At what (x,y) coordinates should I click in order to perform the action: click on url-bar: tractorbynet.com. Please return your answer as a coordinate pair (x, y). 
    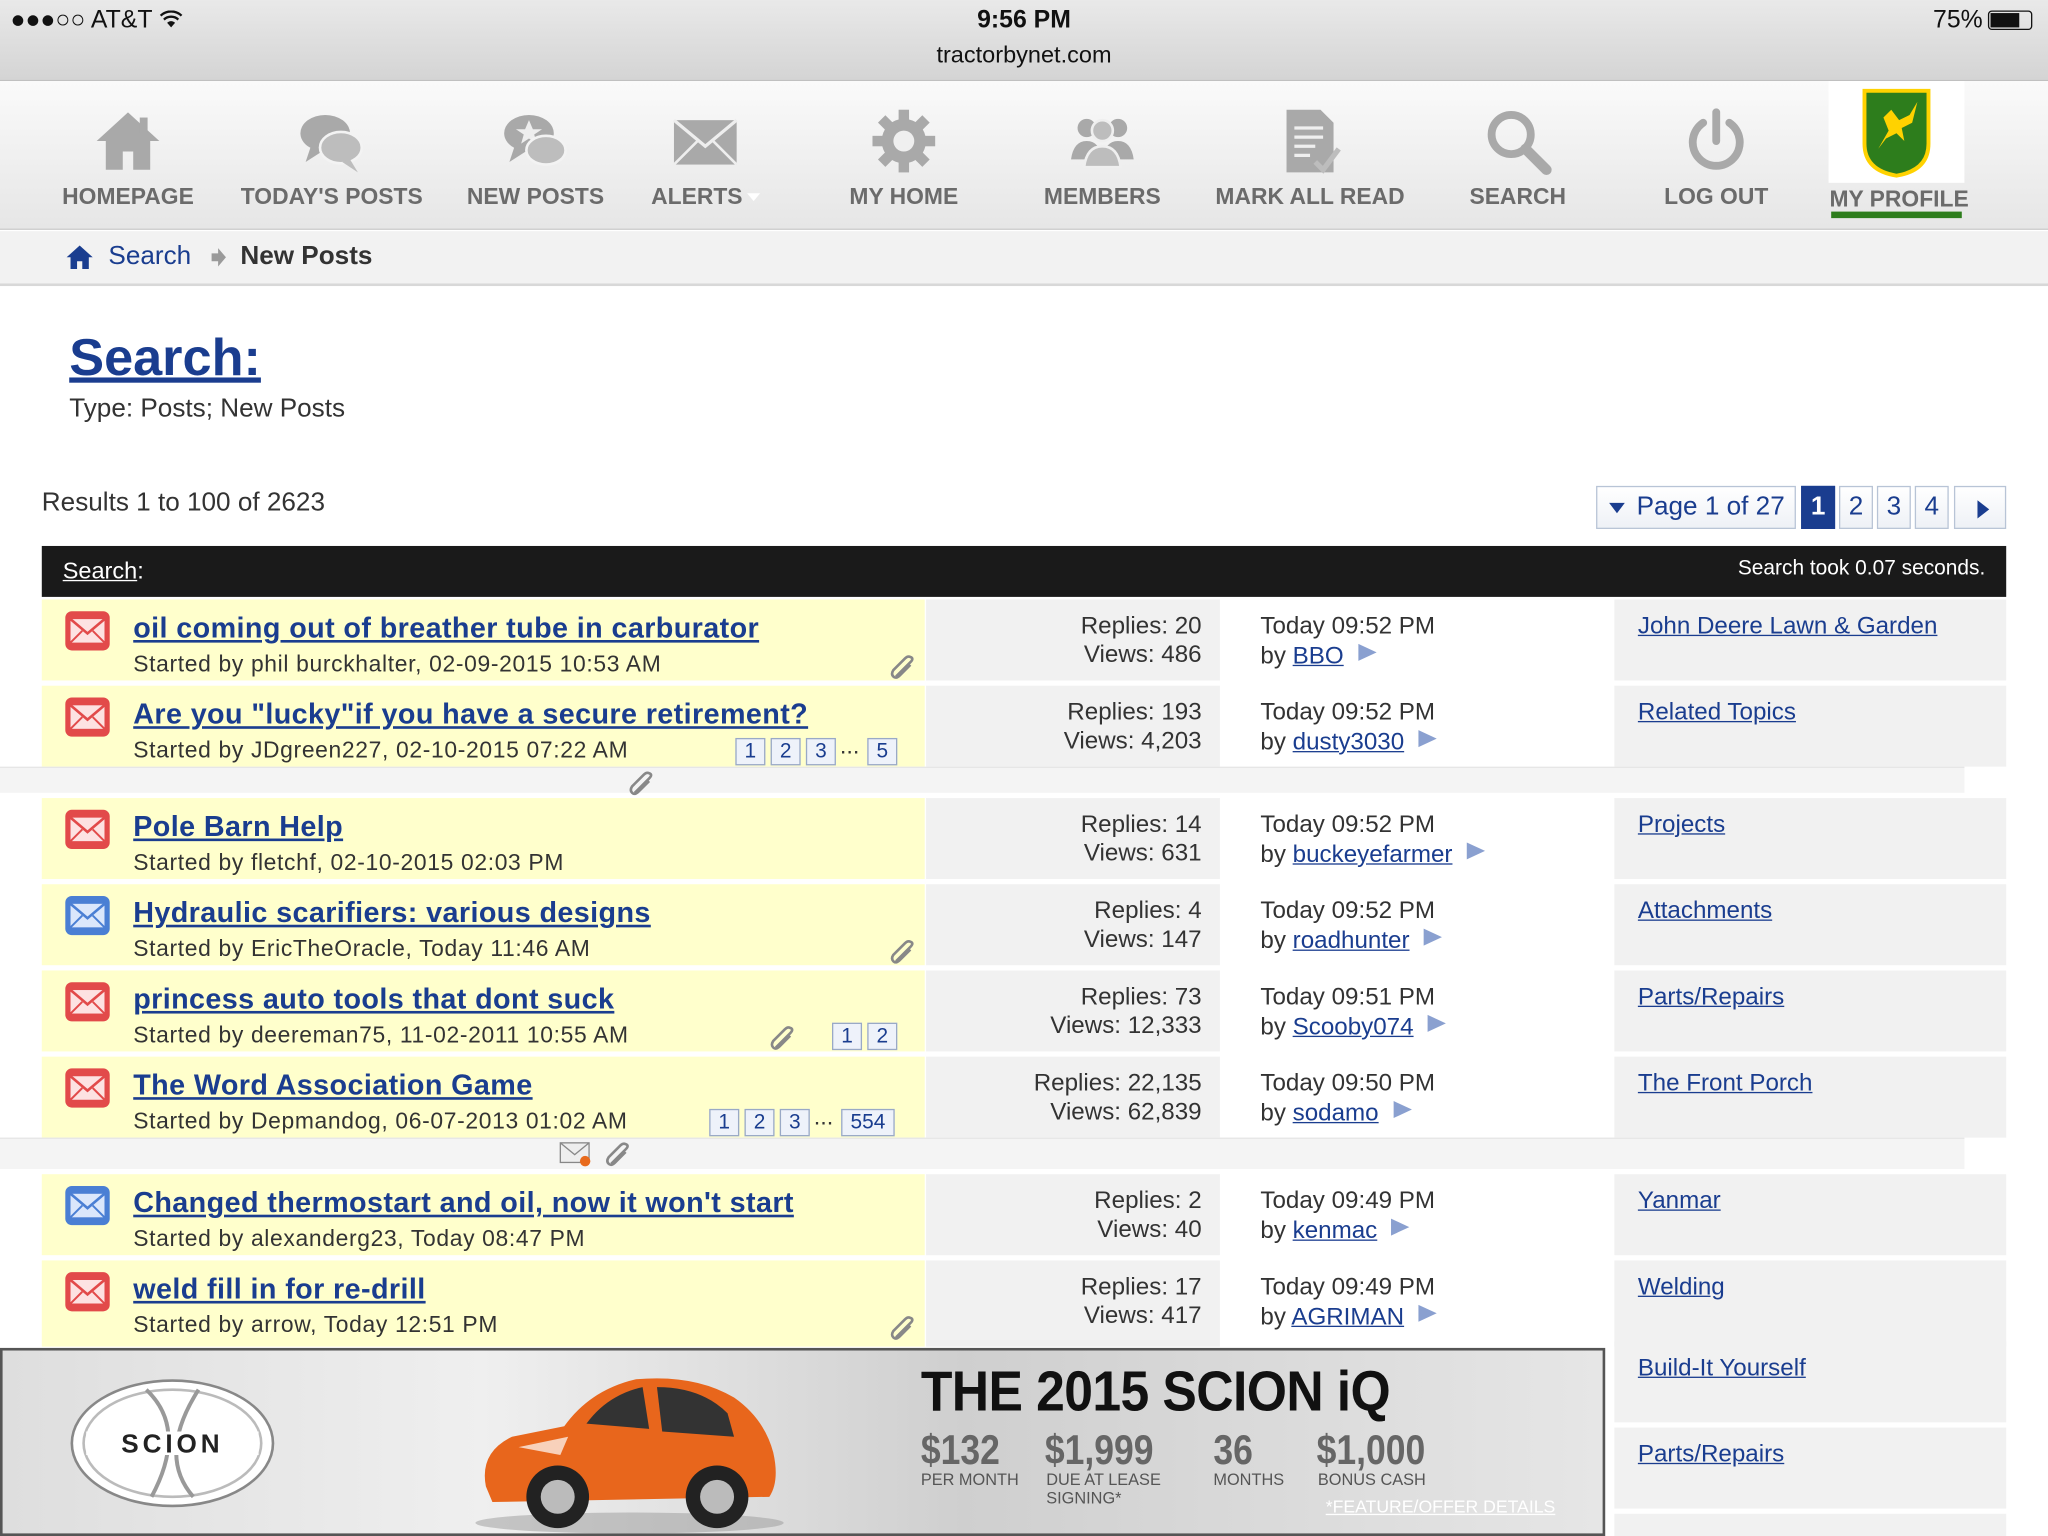
    Looking at the image, I should click on (1024, 55).